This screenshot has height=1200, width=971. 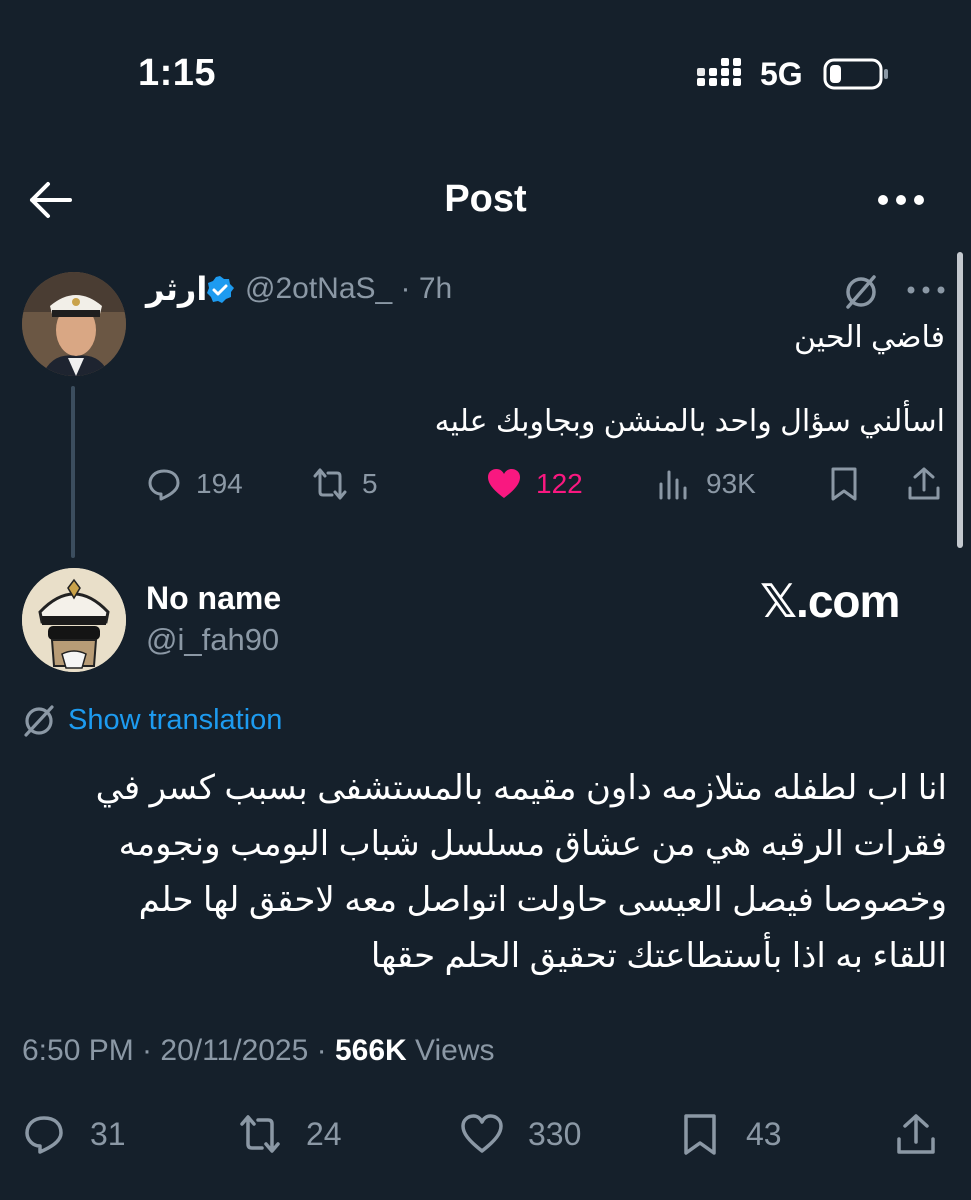 What do you see at coordinates (178, 1050) in the screenshot?
I see `tweet-timestamp: 6:50 PM · 20/11/2025 ·` at bounding box center [178, 1050].